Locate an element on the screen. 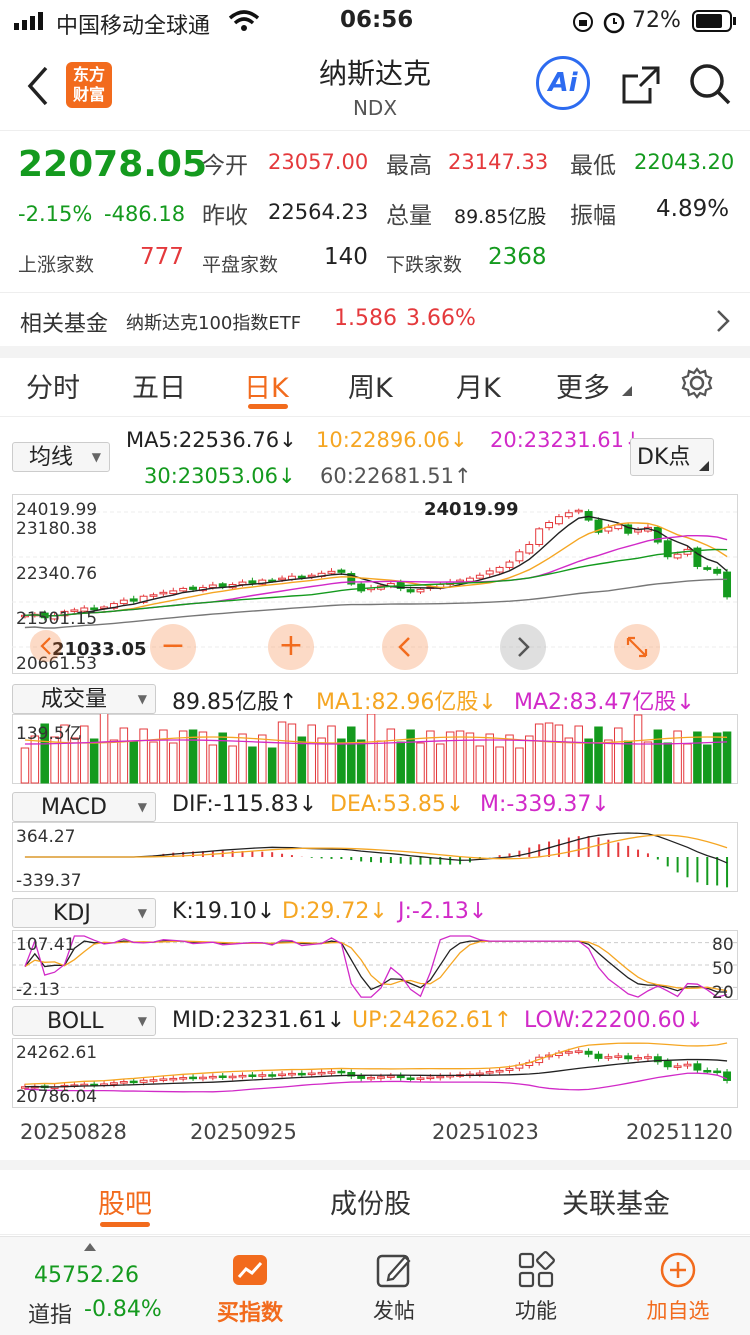 The height and width of the screenshot is (1335, 750). macd-dea-line is located at coordinates (376, 847).